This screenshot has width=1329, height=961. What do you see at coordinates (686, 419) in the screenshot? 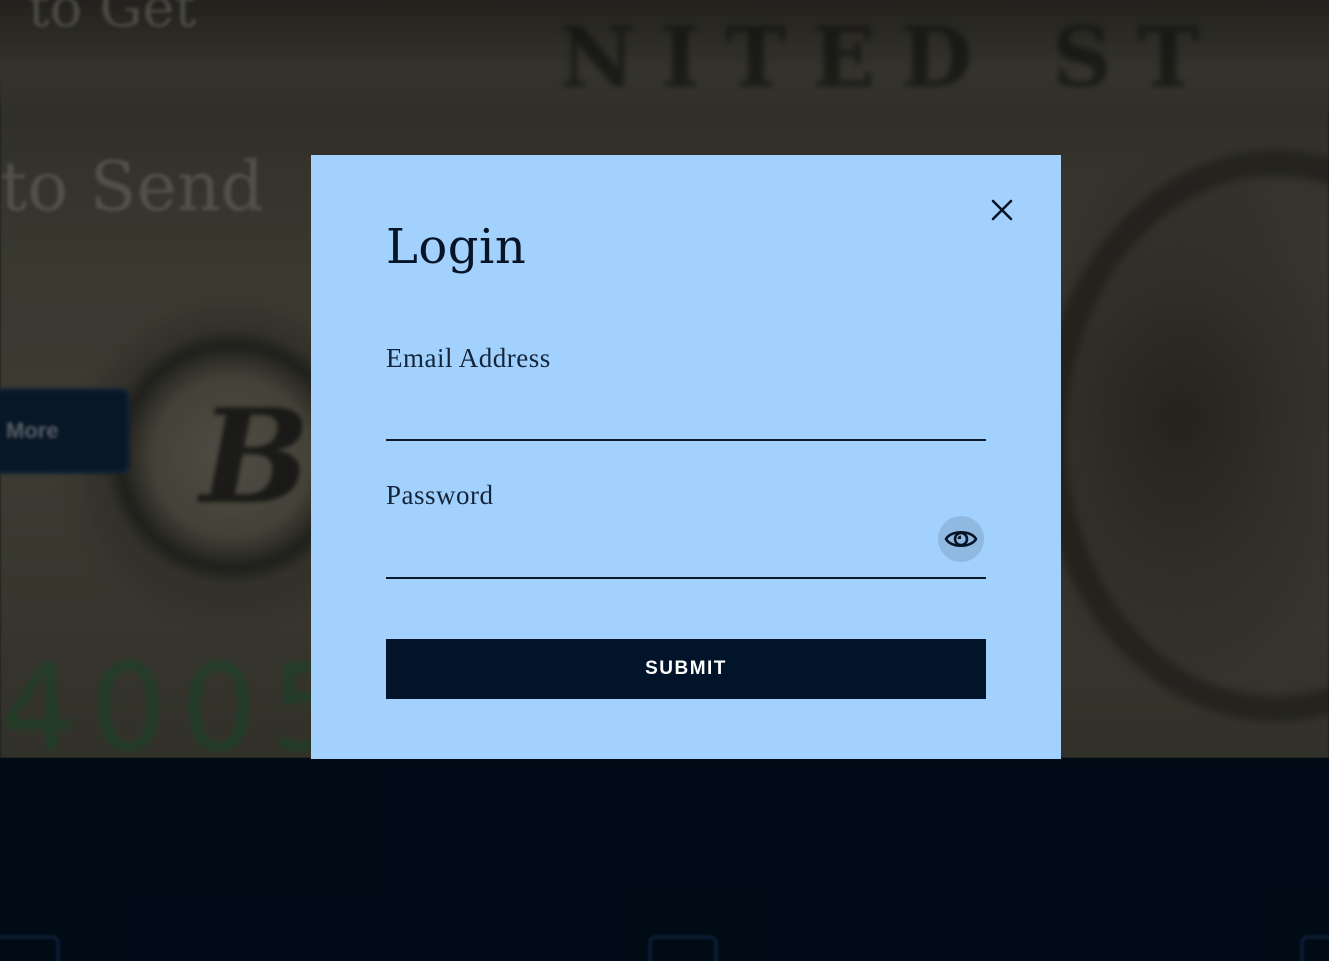
I see `email-field` at bounding box center [686, 419].